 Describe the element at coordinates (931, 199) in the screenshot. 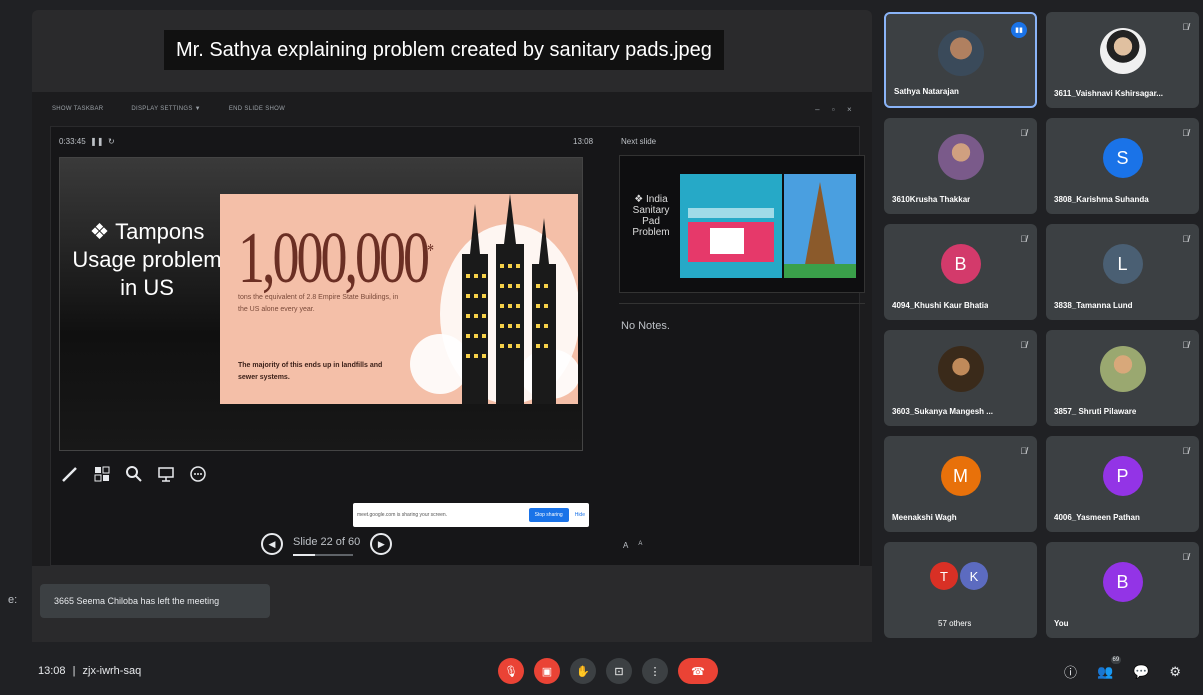

I see `participant-name: 3610Krusha Thakkar` at that location.